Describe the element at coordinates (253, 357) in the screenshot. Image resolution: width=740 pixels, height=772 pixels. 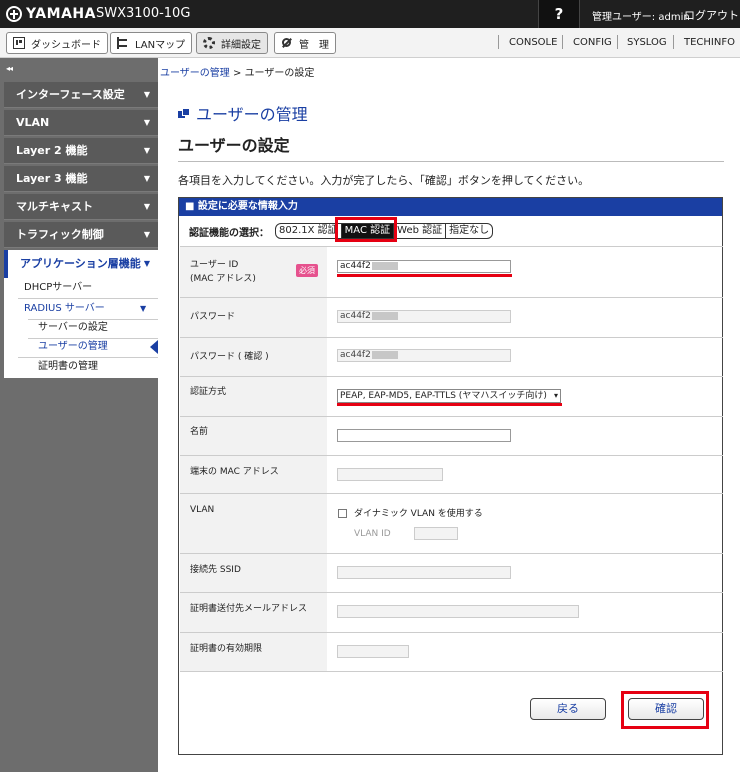
I see `password-confirm-label: パスワード ( 確認 )` at that location.